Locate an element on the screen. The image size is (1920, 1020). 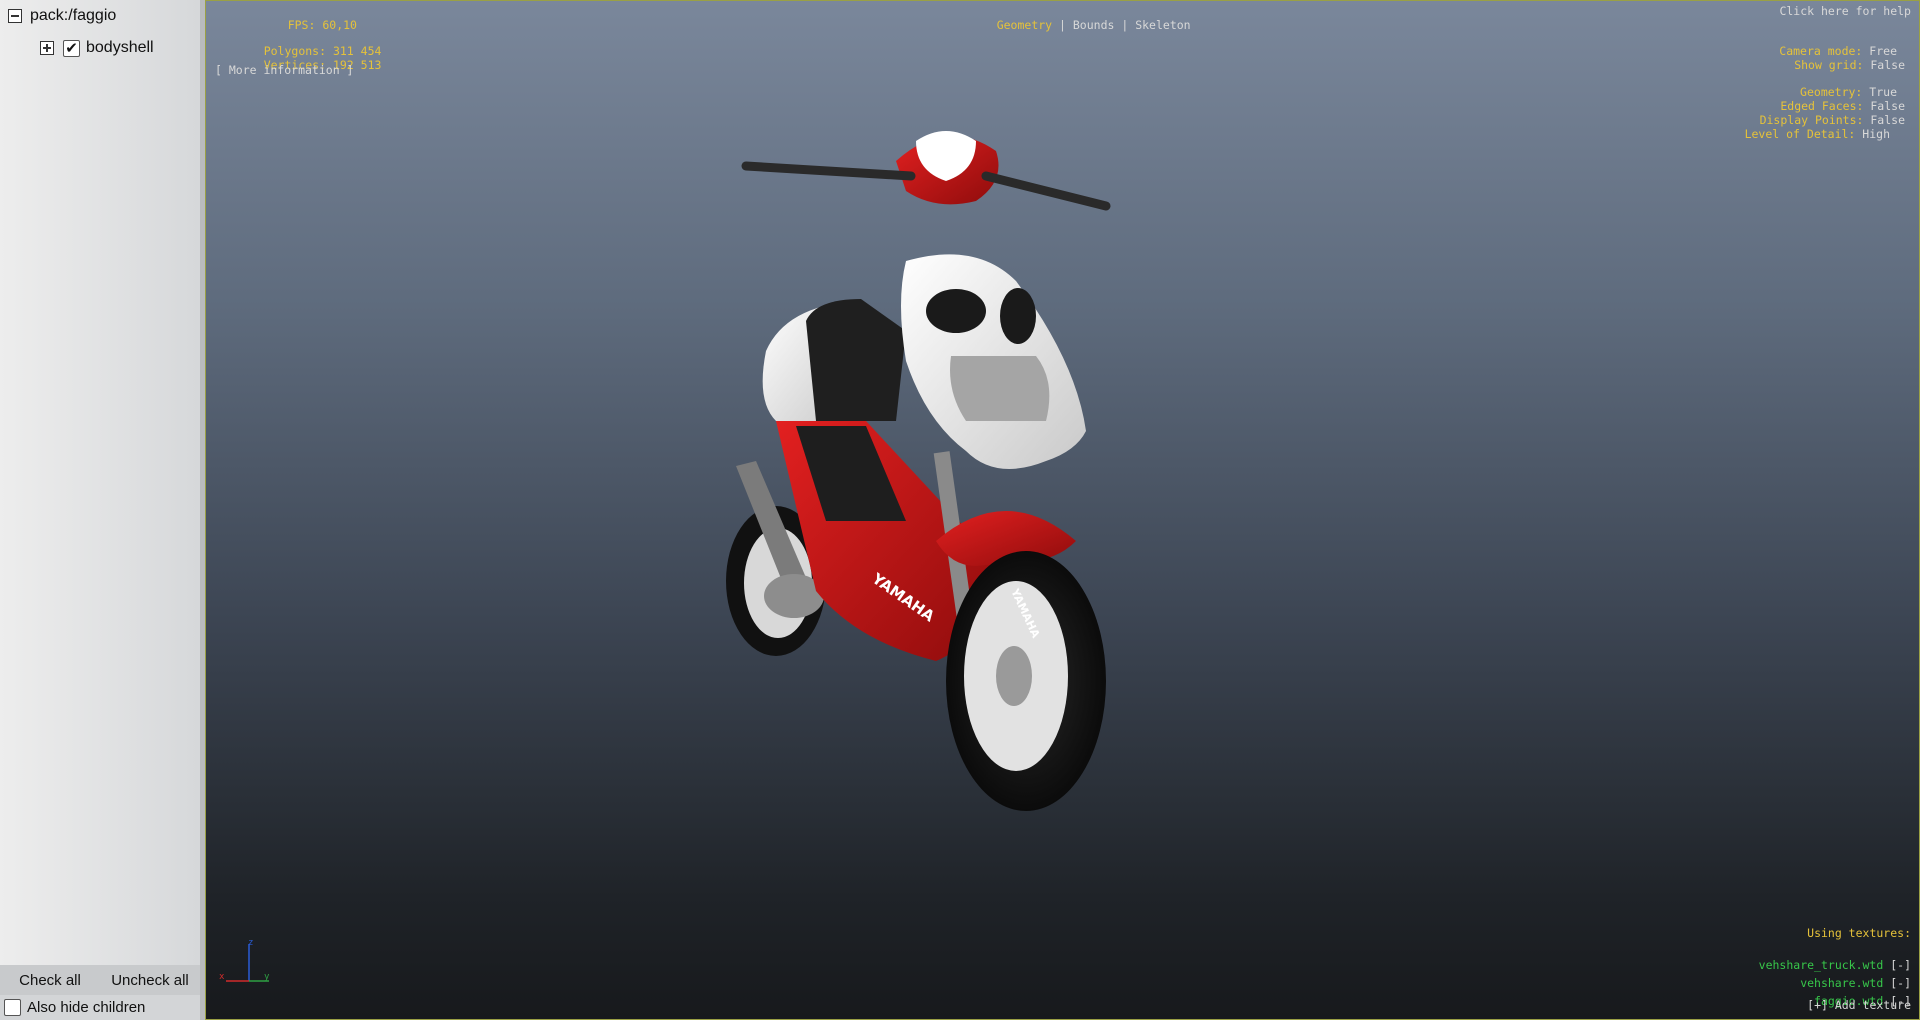
render-mode-tabs: Geometry | Bounds | Skeleton is located at coordinates (1093, 25).